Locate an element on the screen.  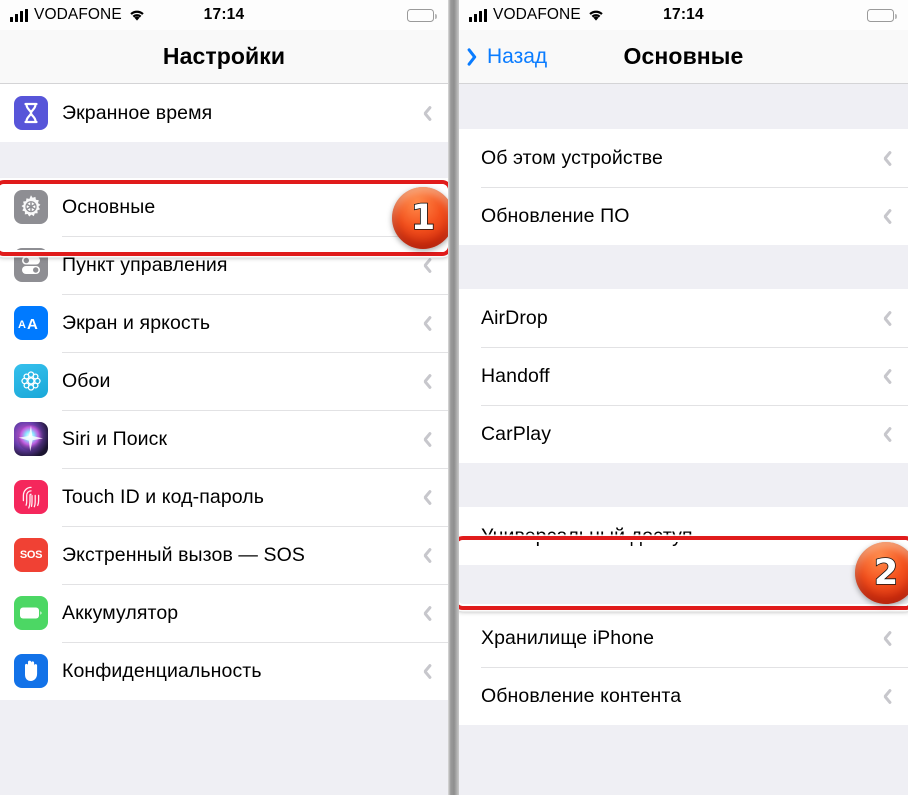
settings-row-touch-id: Touch ID и код-пароль is located at coordinates (224, 497).